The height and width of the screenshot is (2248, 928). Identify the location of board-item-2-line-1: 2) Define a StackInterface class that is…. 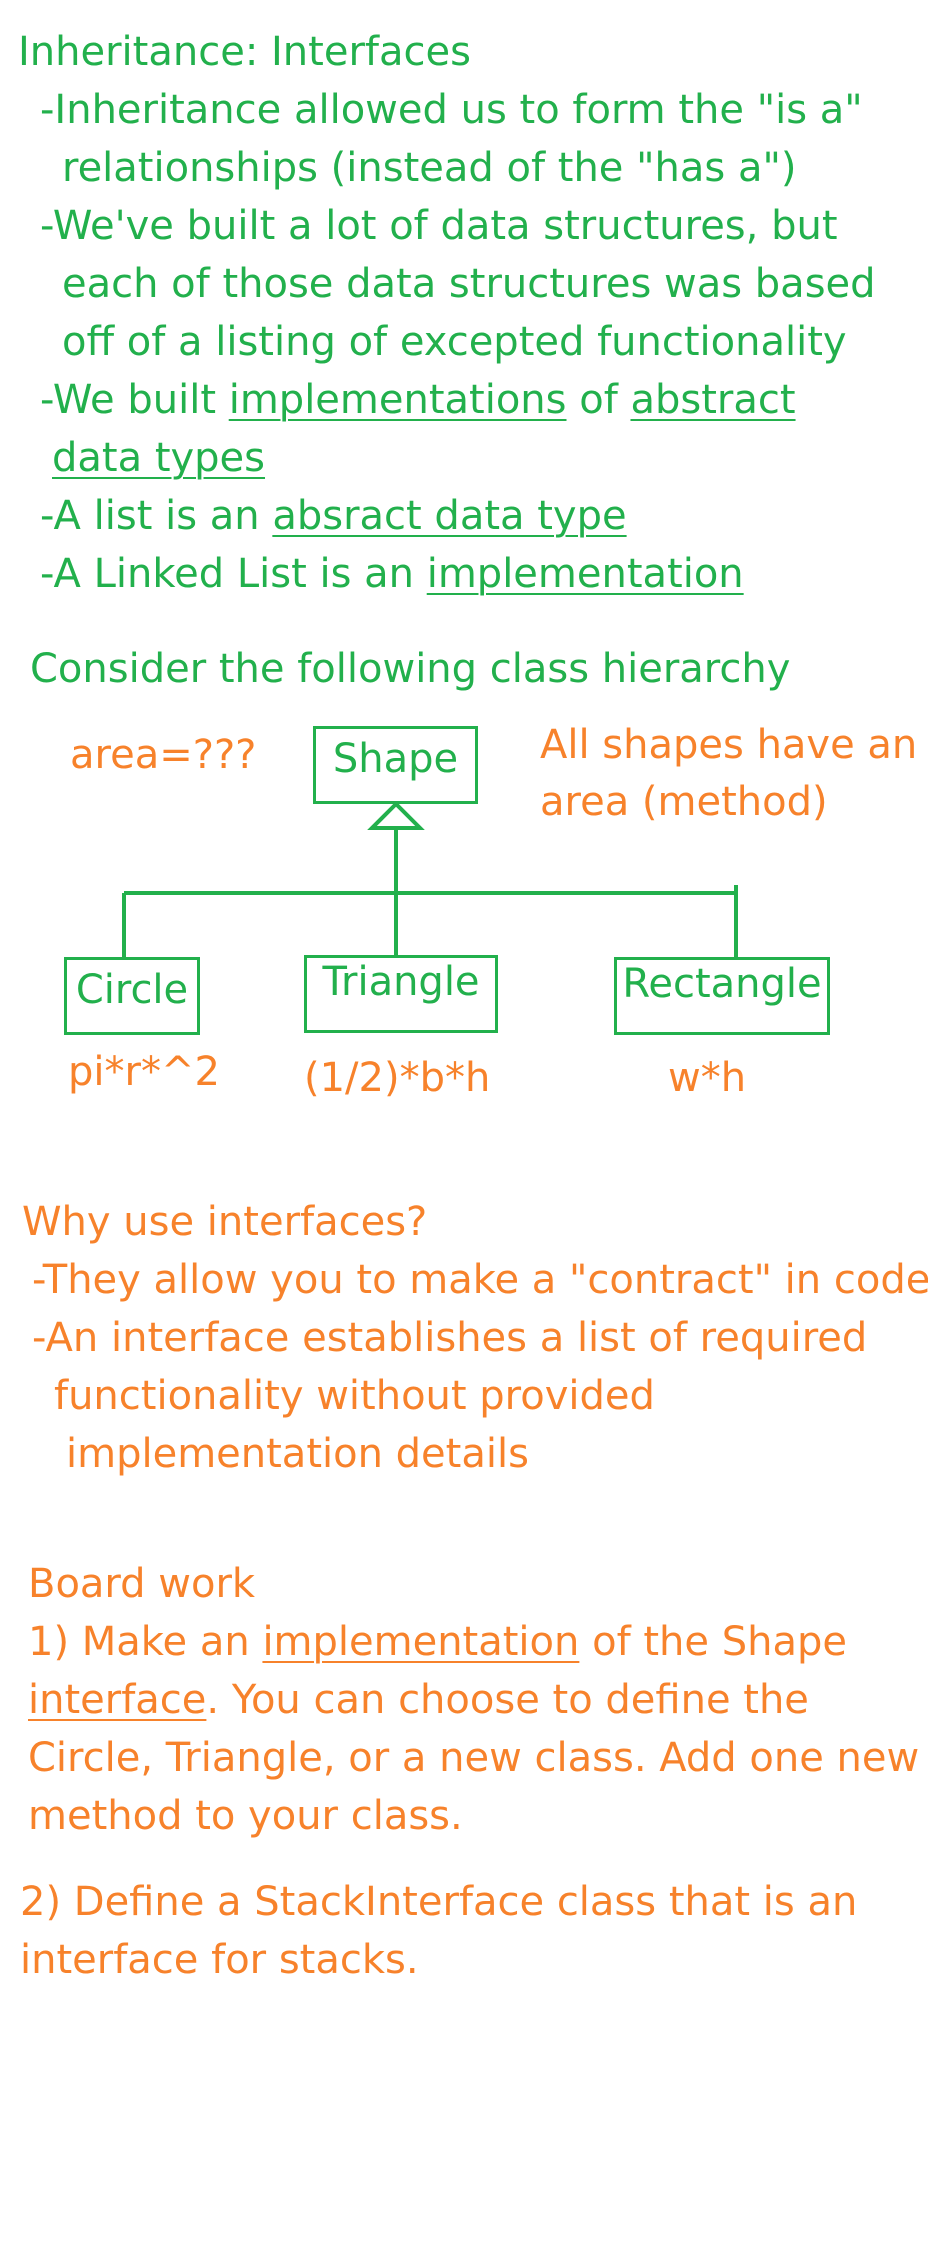
(439, 1902).